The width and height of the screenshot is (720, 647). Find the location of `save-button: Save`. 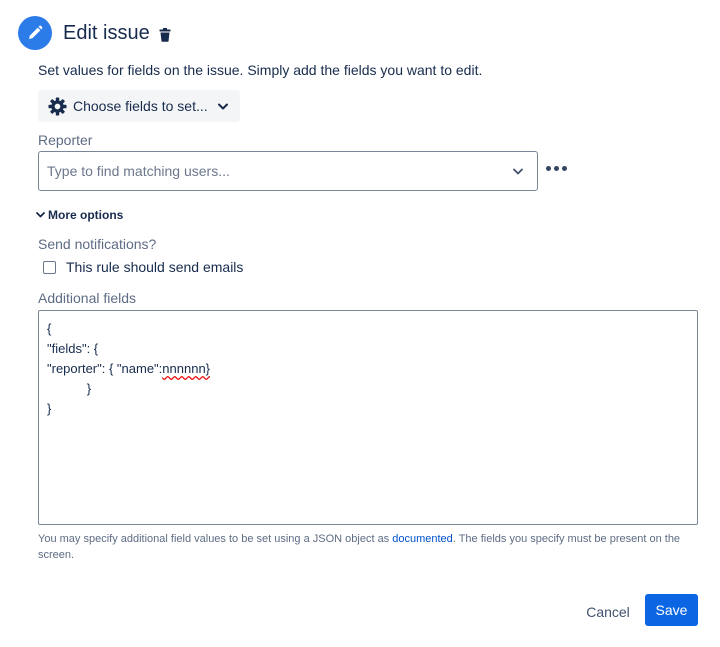

save-button: Save is located at coordinates (671, 610).